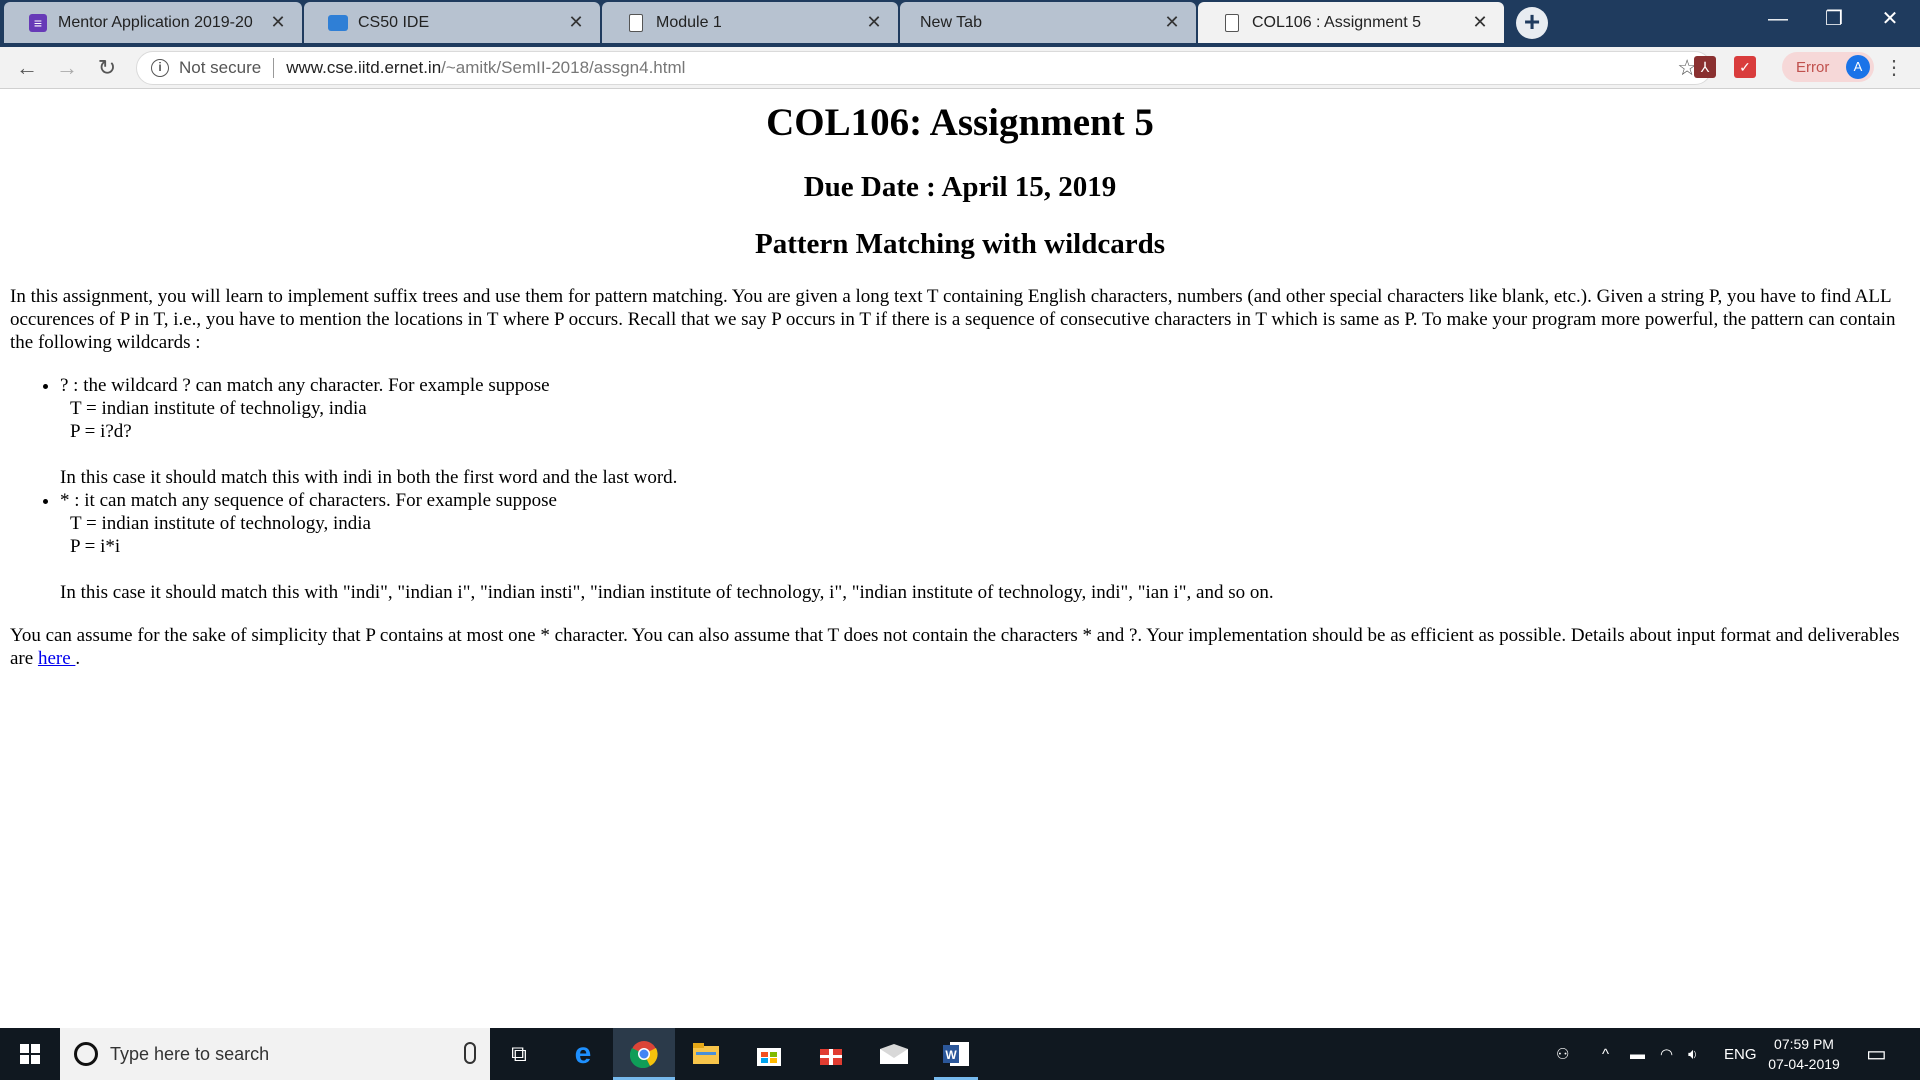  What do you see at coordinates (960, 122) in the screenshot?
I see `page-title: COL106: Assignment 5` at bounding box center [960, 122].